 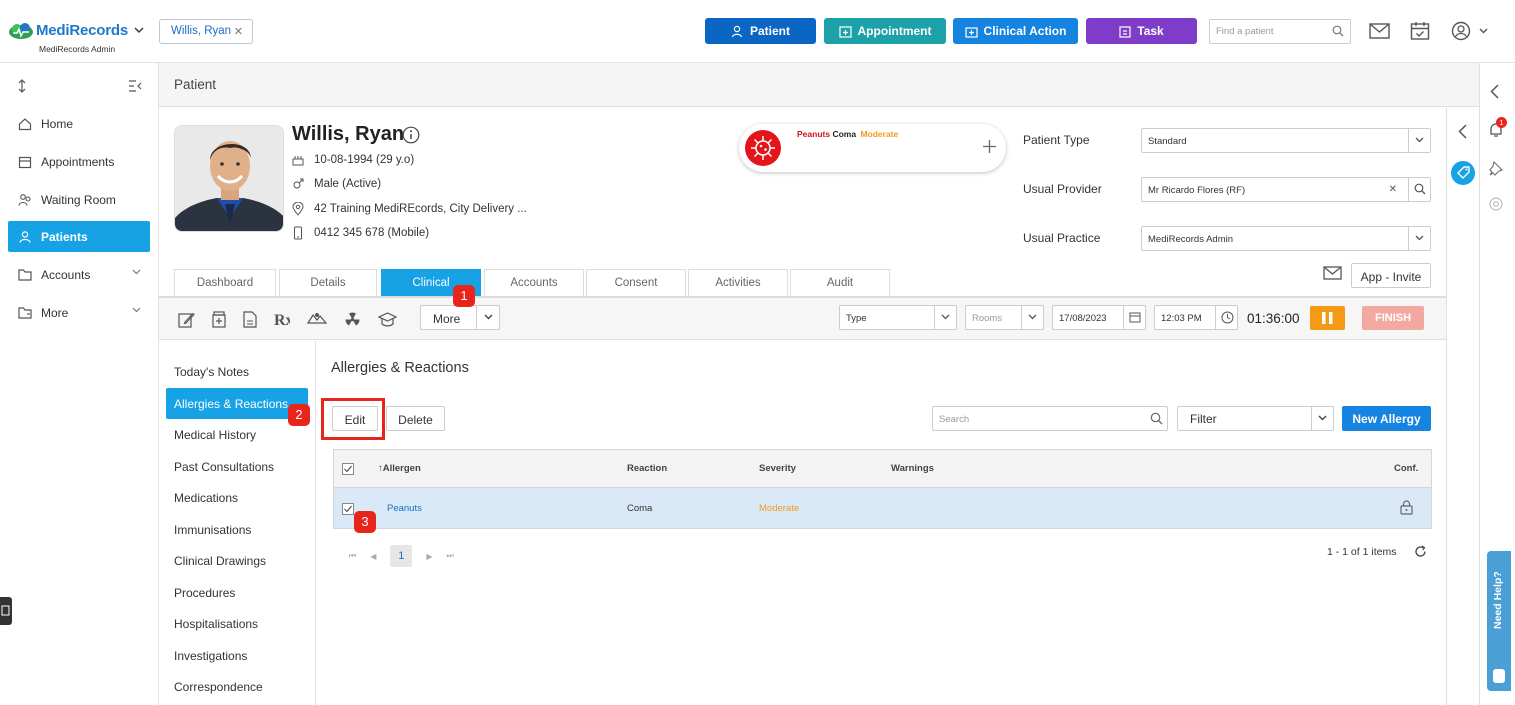 What do you see at coordinates (237, 497) in the screenshot?
I see `nav-medications: Medications` at bounding box center [237, 497].